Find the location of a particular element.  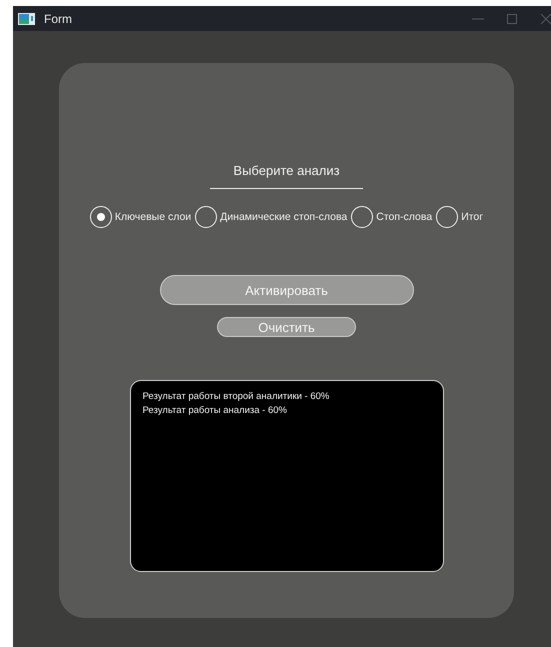

radio-label: Стоп-слова is located at coordinates (404, 217).